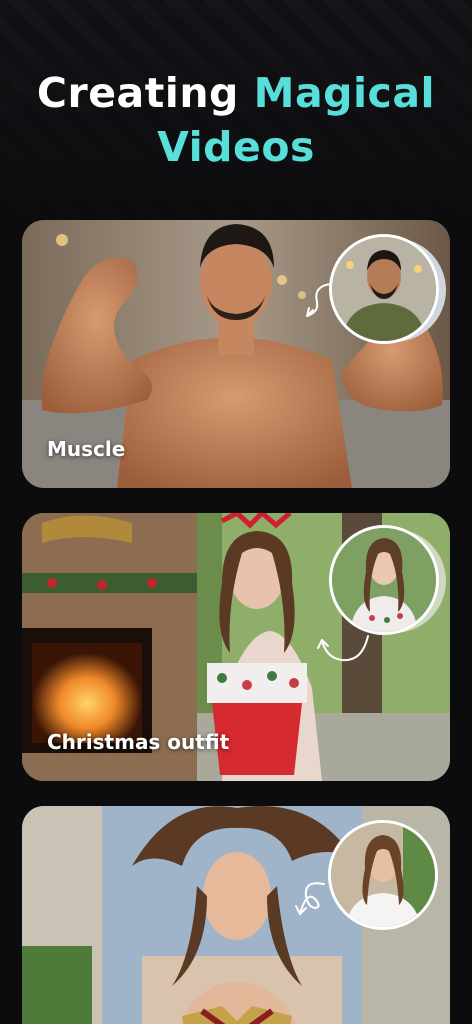  Describe the element at coordinates (236, 147) in the screenshot. I see `headline-line-2: Videos` at that location.